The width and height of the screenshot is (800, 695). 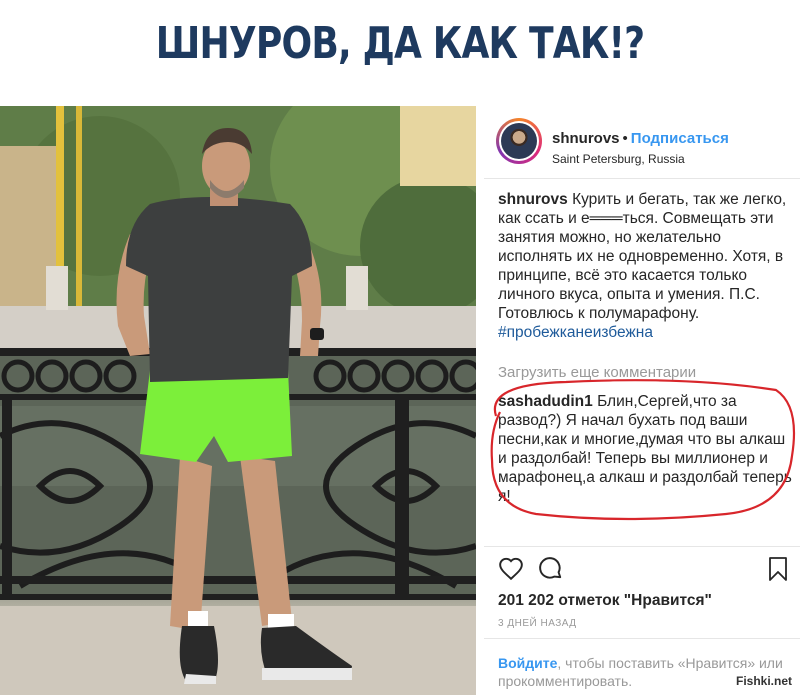 What do you see at coordinates (575, 332) in the screenshot?
I see `hashtag-link: #пробежканеизбежна` at bounding box center [575, 332].